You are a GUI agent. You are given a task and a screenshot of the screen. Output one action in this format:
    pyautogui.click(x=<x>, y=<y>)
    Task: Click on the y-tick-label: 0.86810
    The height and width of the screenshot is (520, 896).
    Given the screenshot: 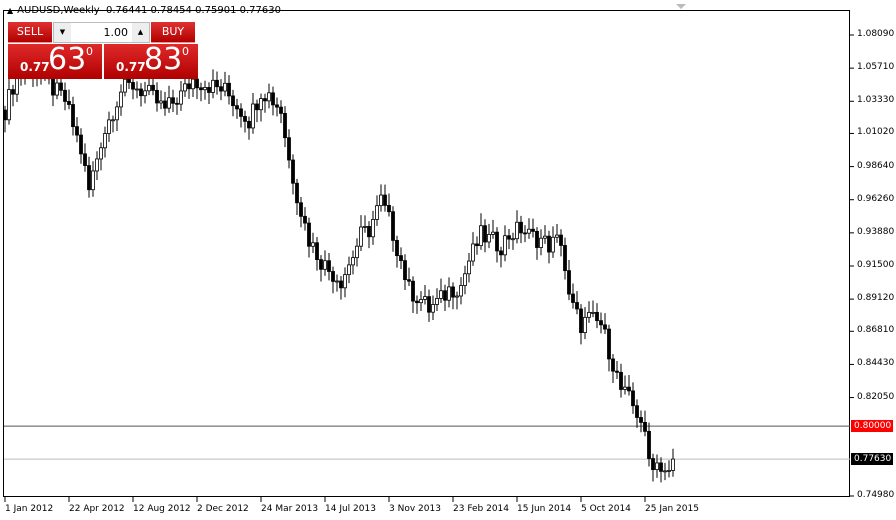 What is the action you would take?
    pyautogui.click(x=876, y=330)
    